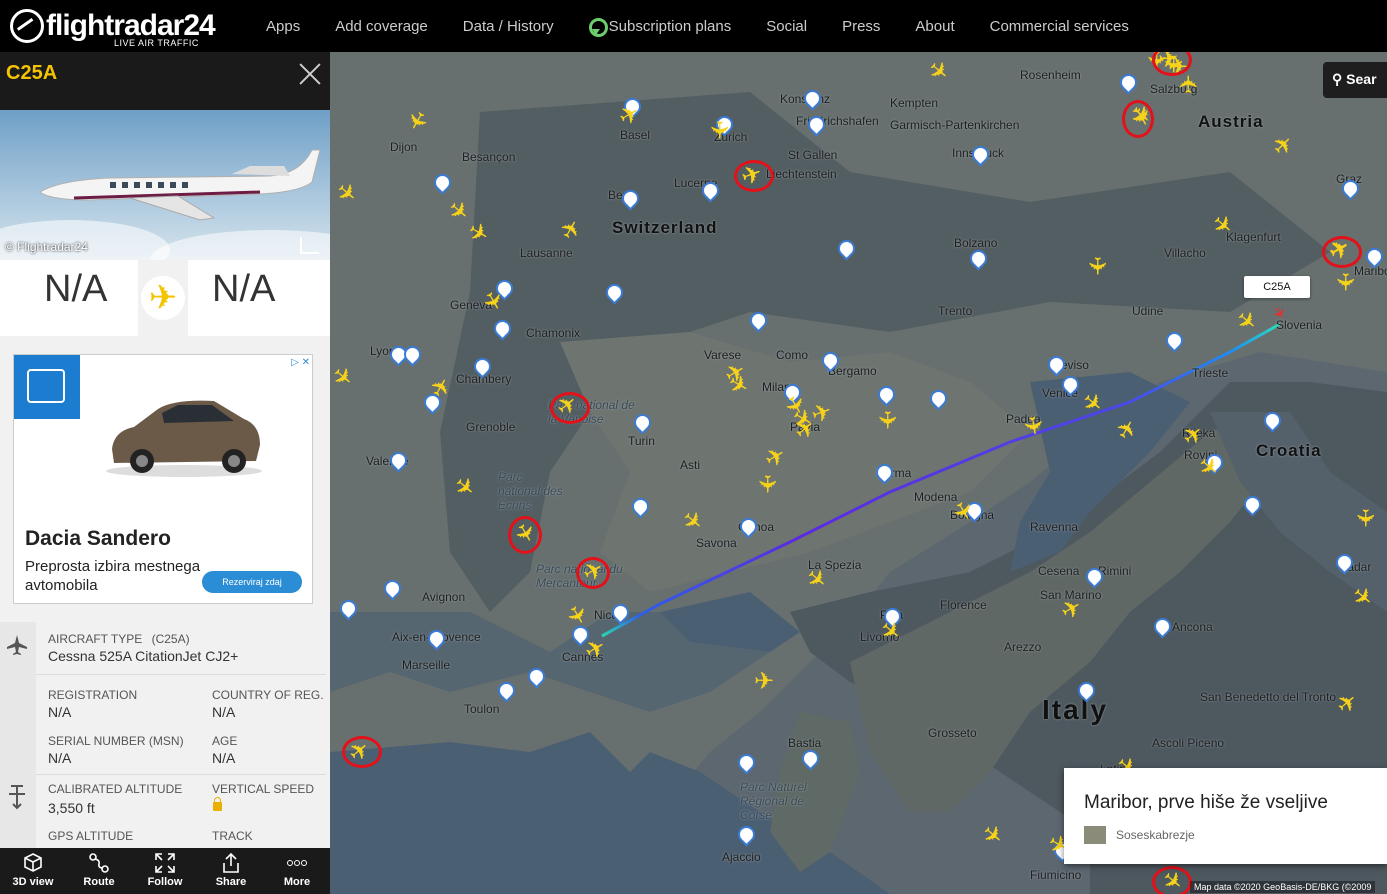 The width and height of the screenshot is (1387, 894). What do you see at coordinates (231, 871) in the screenshot?
I see `share-button: Share` at bounding box center [231, 871].